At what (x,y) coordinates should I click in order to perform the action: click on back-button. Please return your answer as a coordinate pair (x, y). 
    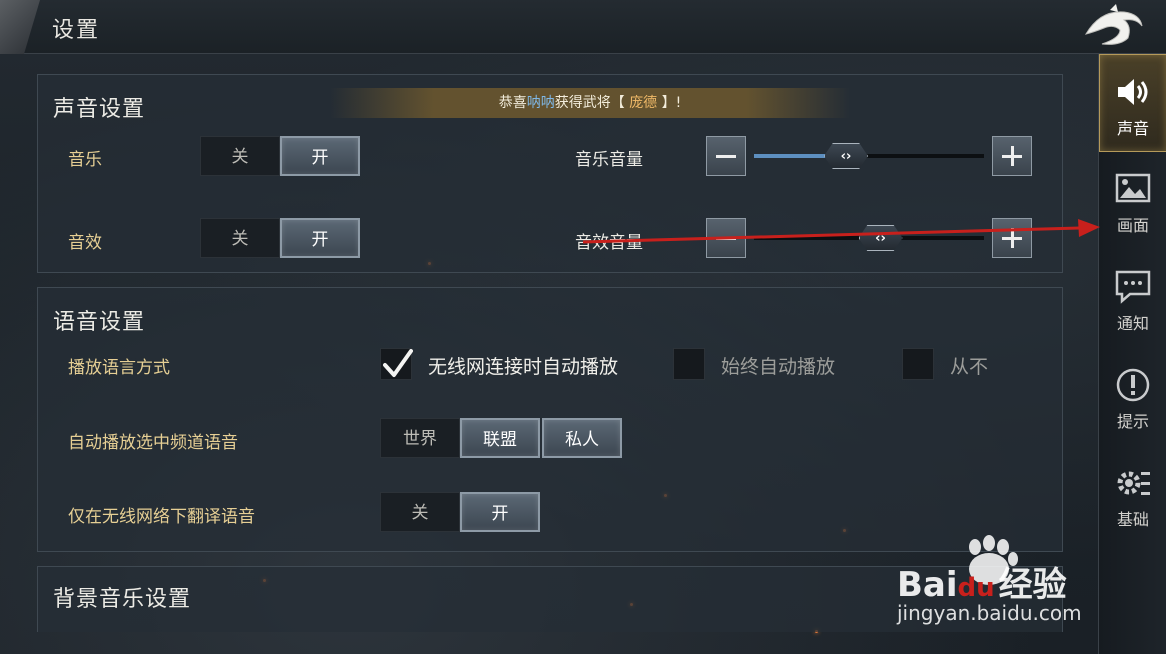
    Looking at the image, I should click on (1113, 27).